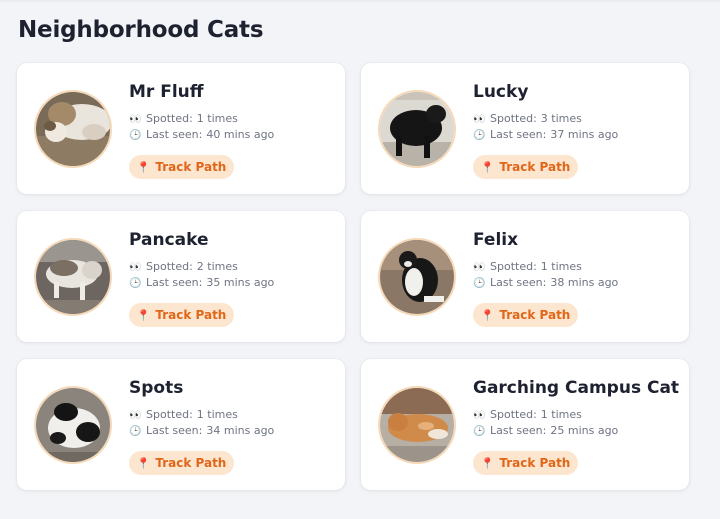 This screenshot has width=720, height=519. I want to click on spotted-value: 2 times, so click(217, 266).